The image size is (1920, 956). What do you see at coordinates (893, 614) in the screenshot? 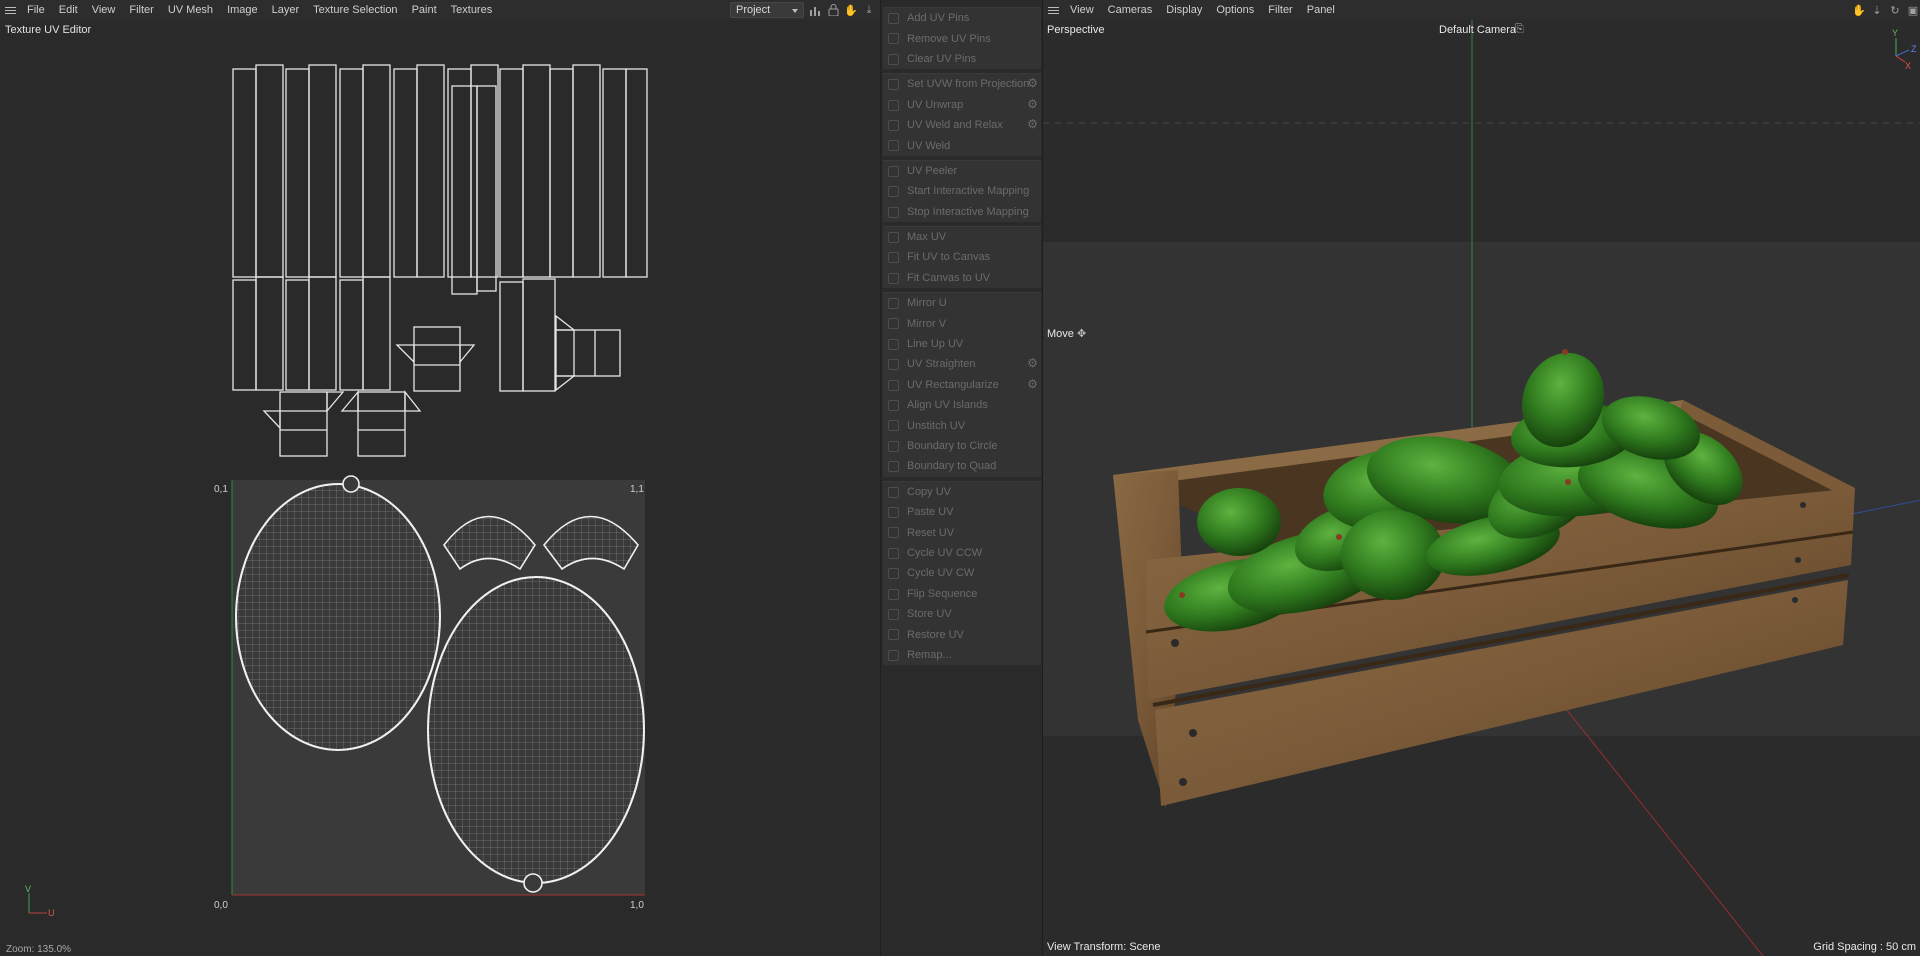
I see `store-icon` at bounding box center [893, 614].